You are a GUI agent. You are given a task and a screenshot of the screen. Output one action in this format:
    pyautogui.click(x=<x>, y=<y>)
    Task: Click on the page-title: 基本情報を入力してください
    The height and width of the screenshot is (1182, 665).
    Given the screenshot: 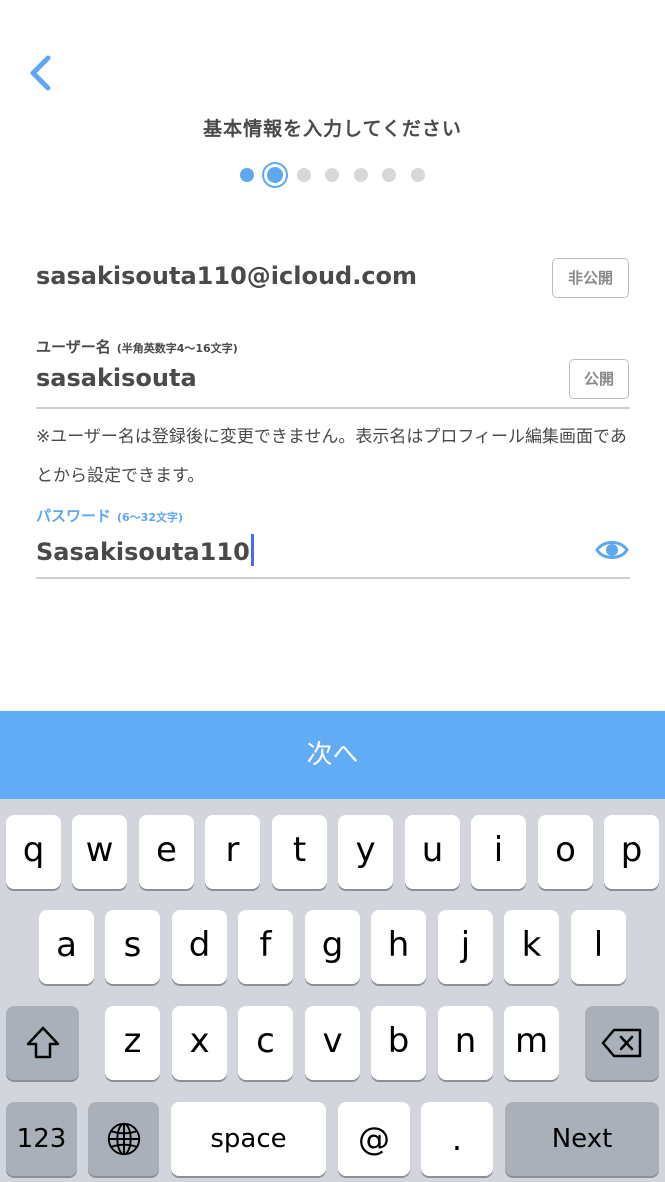 What is the action you would take?
    pyautogui.click(x=332, y=129)
    